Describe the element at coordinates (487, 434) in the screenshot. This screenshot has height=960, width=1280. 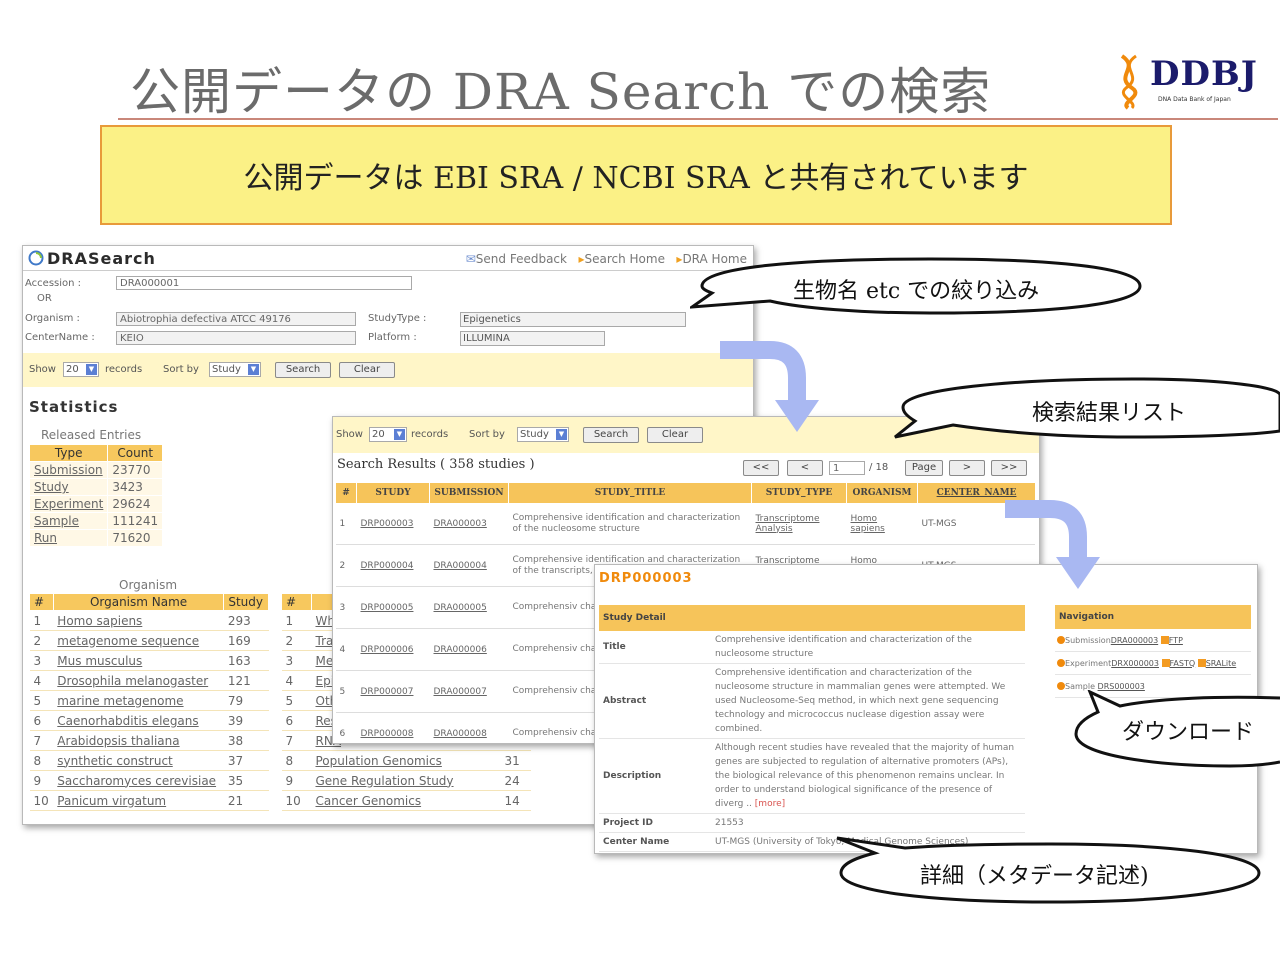
I see `sortby-label: Sort by` at that location.